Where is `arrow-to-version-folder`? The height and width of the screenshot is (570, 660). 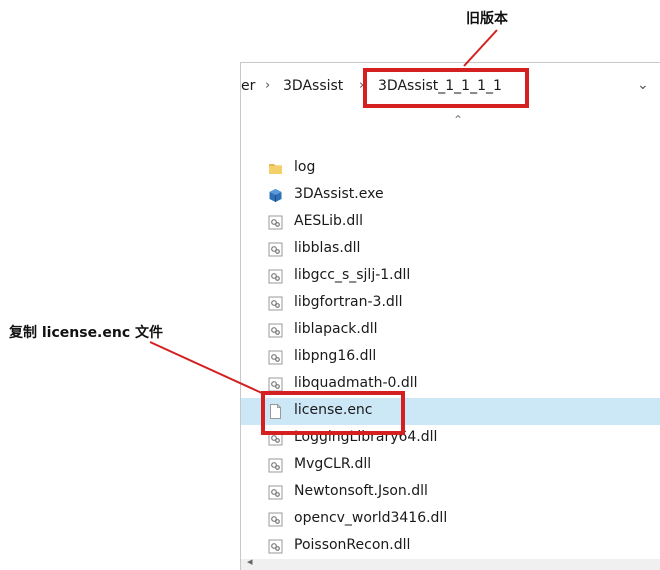 arrow-to-version-folder is located at coordinates (480, 48).